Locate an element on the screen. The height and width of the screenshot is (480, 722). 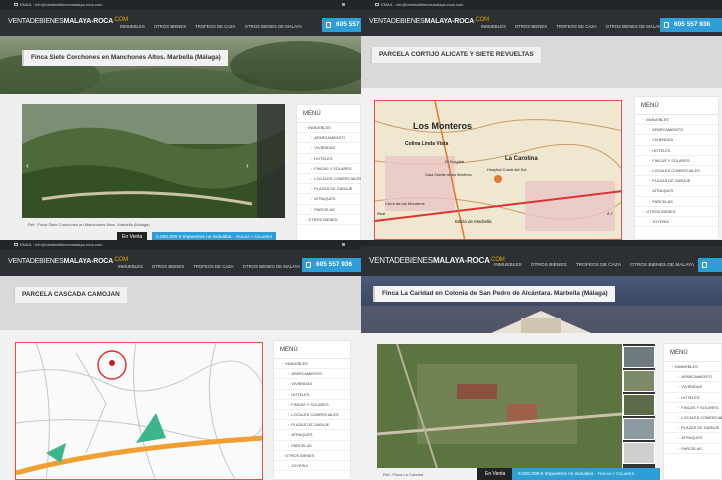
map-label-a7: A 7 is located at coordinates (610, 213).